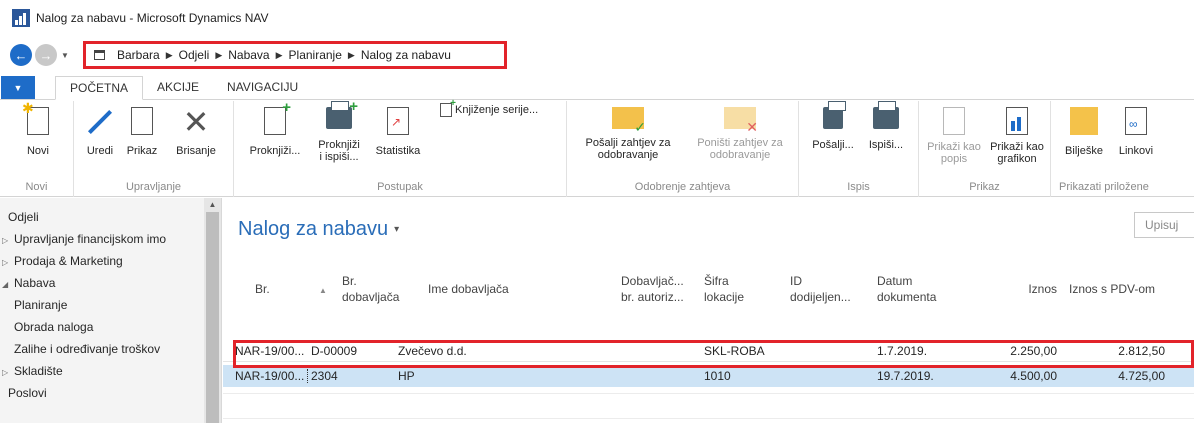  I want to click on notes-button: Bilješke, so click(1084, 132).